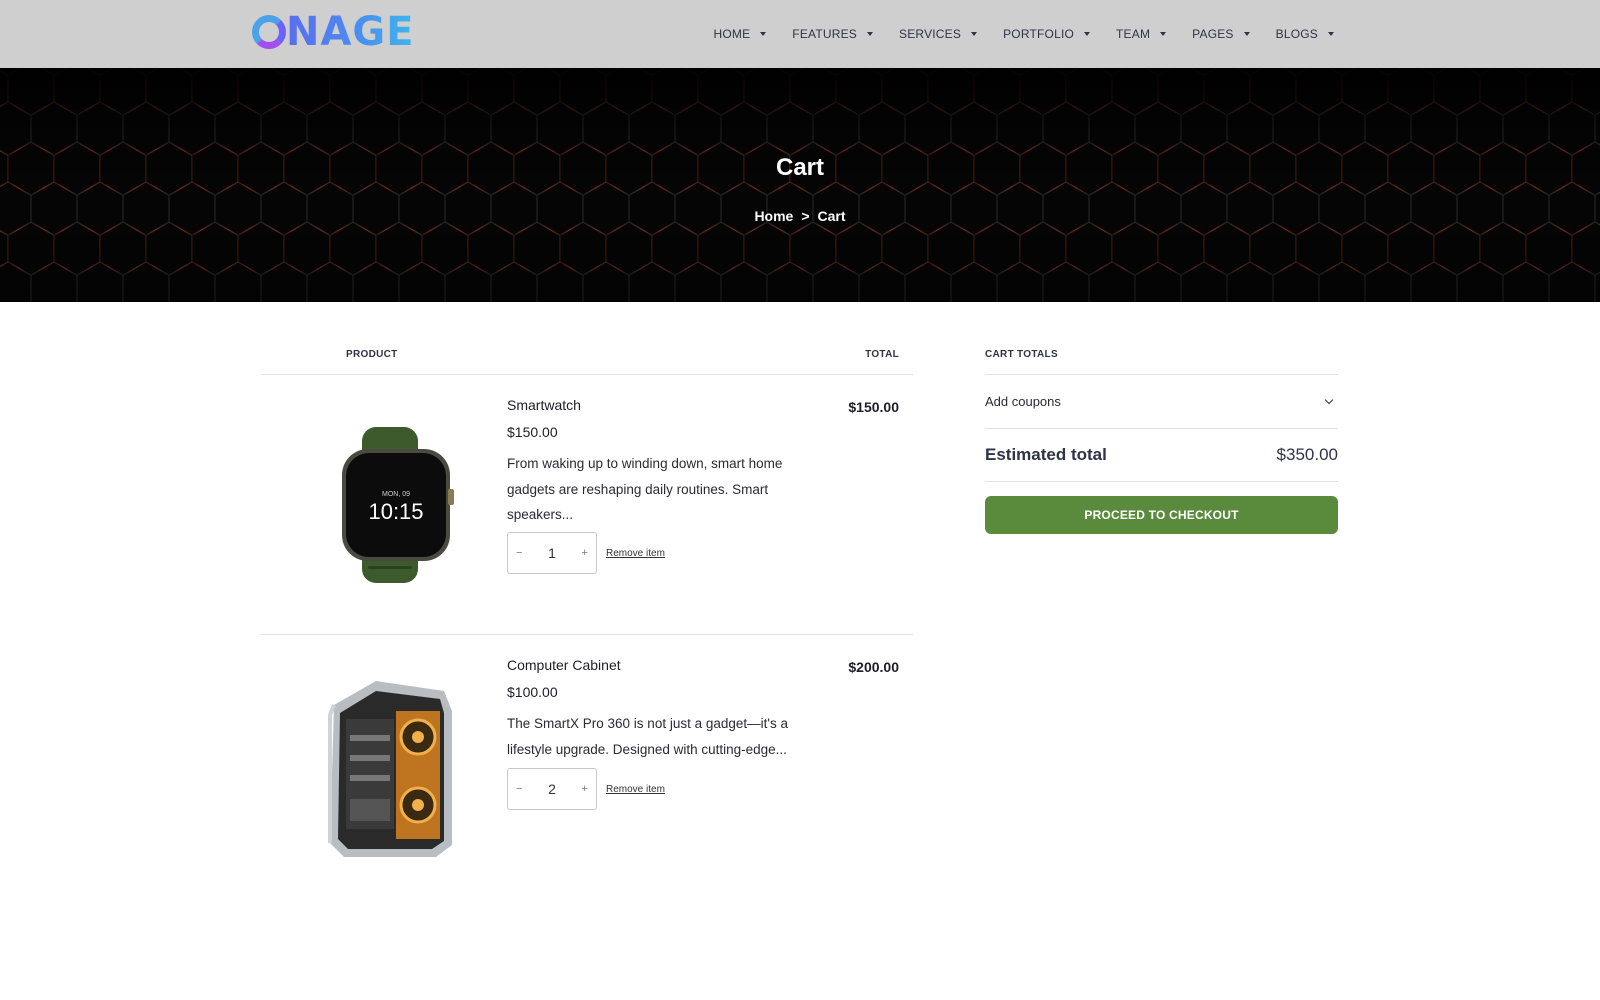 This screenshot has height=1000, width=1600. I want to click on nav-team-label: TEAM, so click(1133, 34).